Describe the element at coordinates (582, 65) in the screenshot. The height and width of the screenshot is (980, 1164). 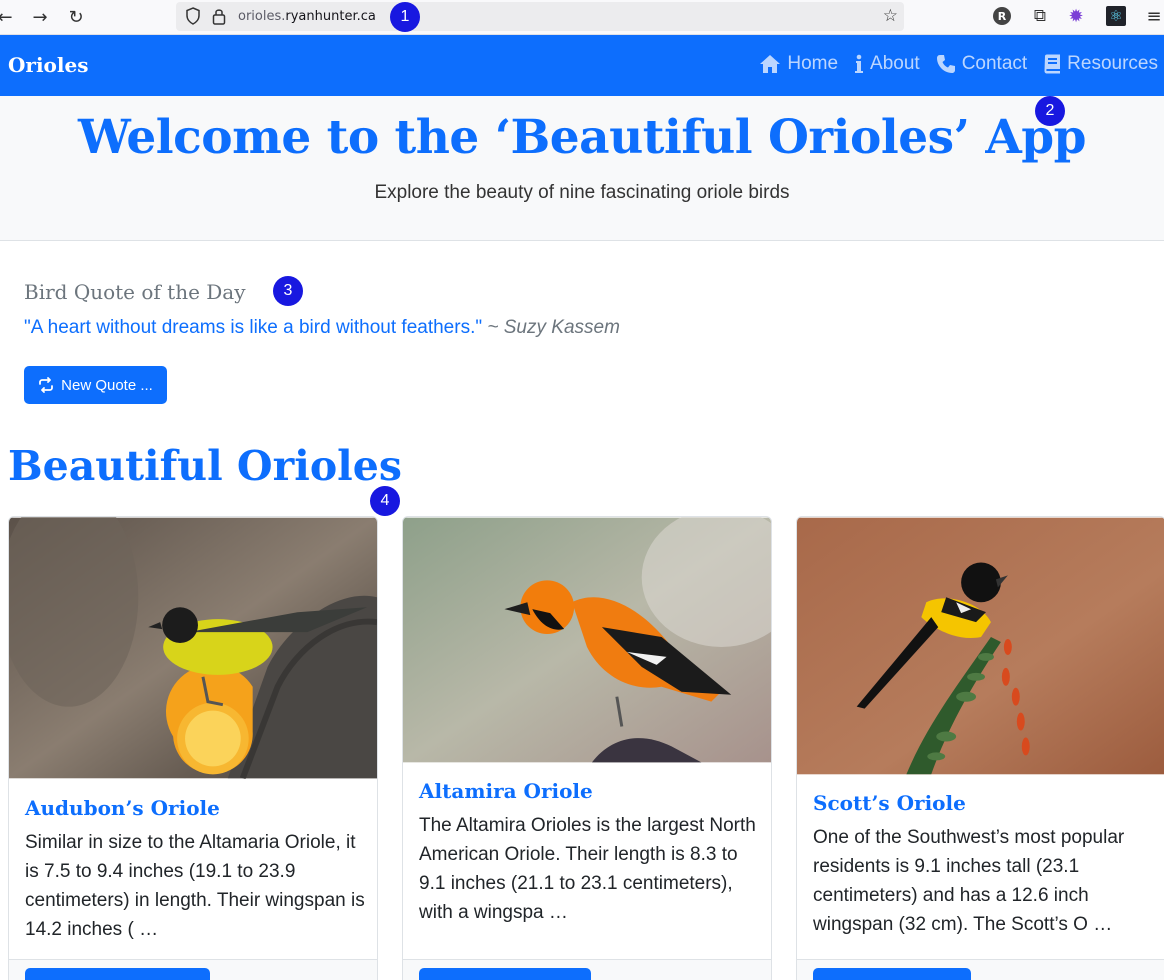
I see `main-navbar: Orioles Home About Contact Resources` at that location.